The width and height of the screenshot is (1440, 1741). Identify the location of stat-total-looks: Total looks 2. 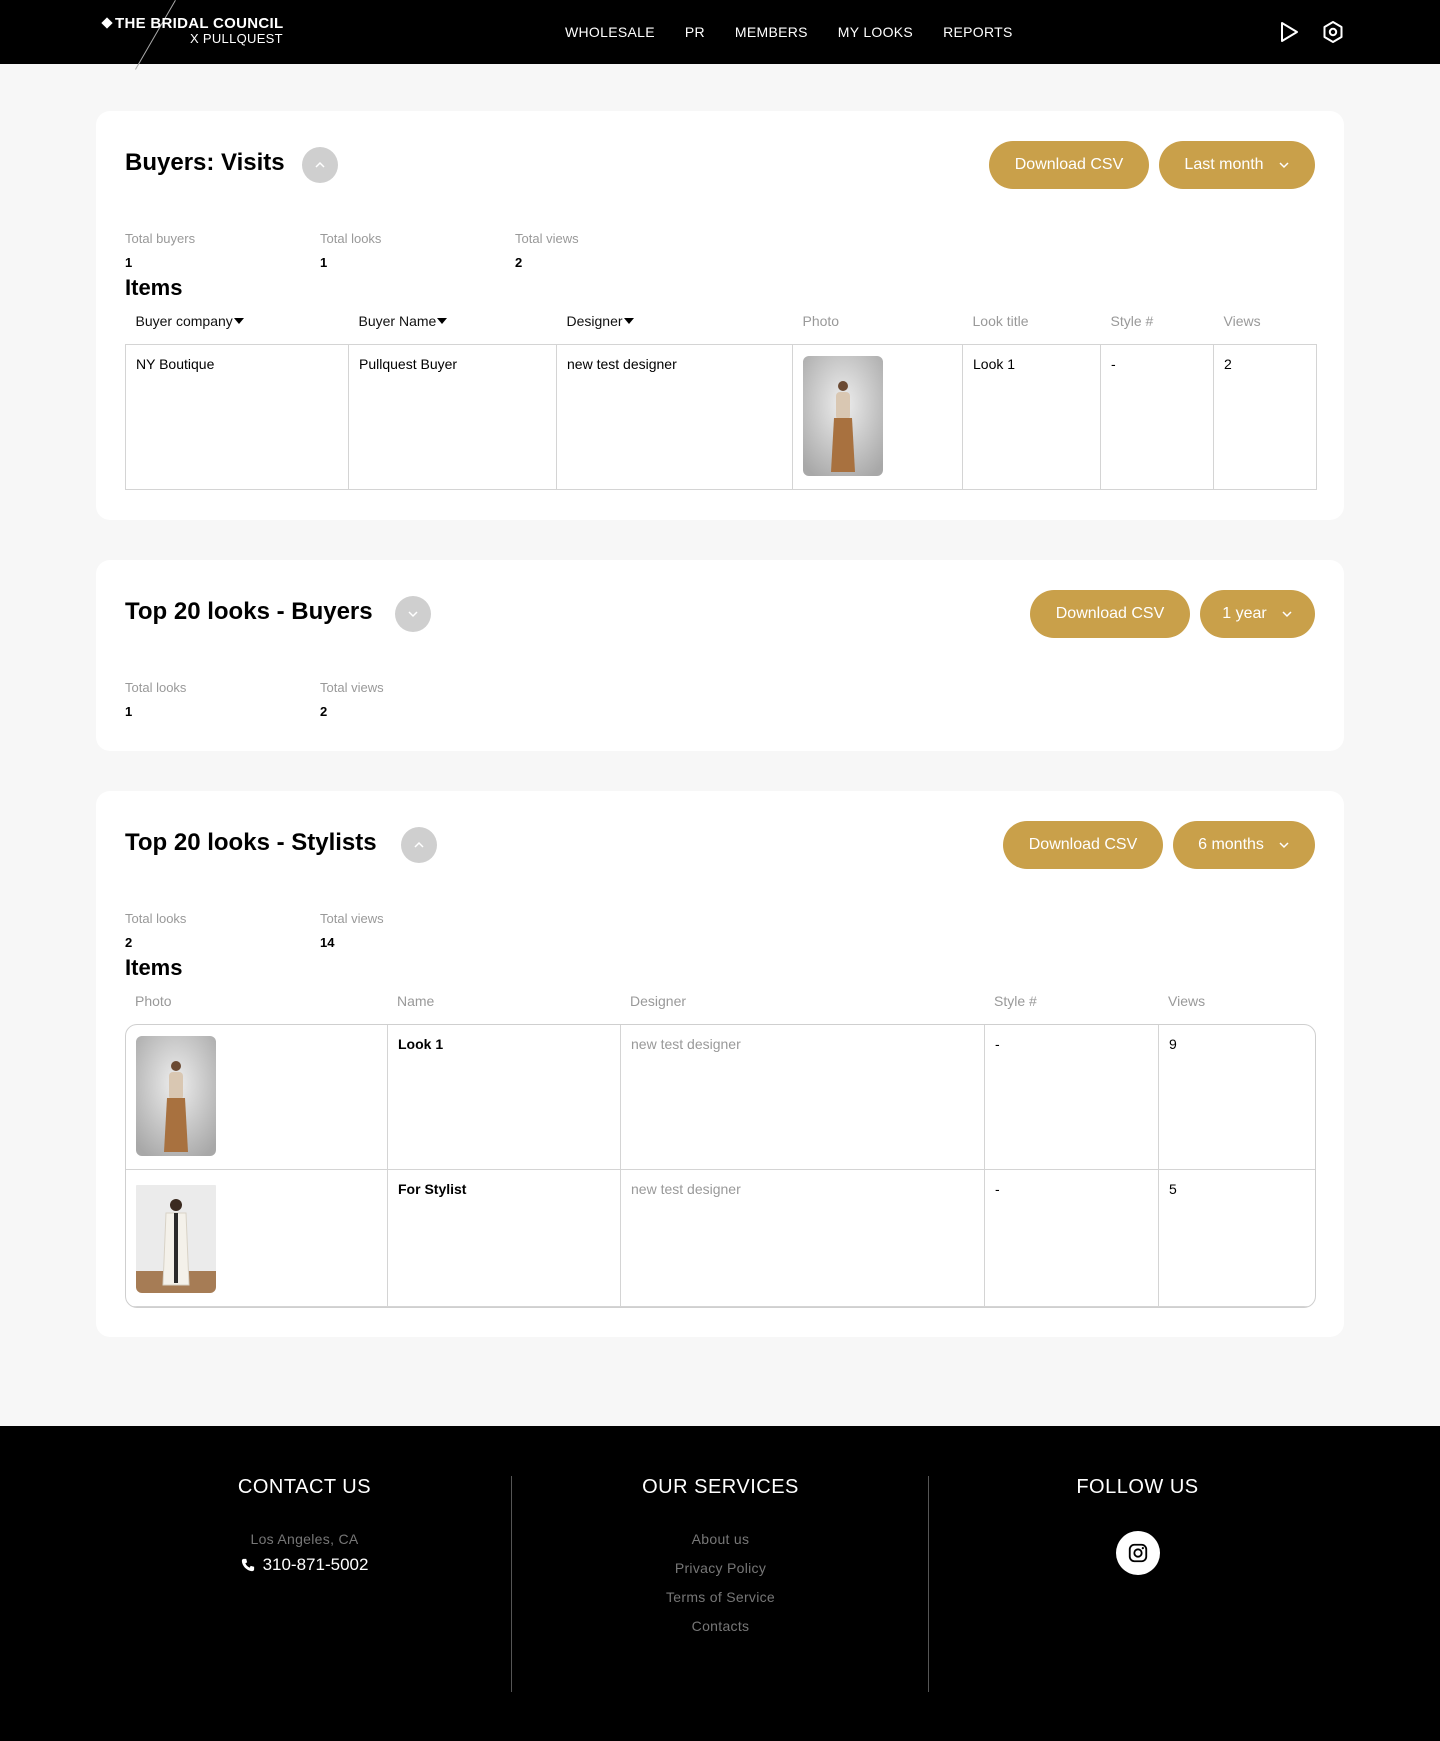
(155, 930).